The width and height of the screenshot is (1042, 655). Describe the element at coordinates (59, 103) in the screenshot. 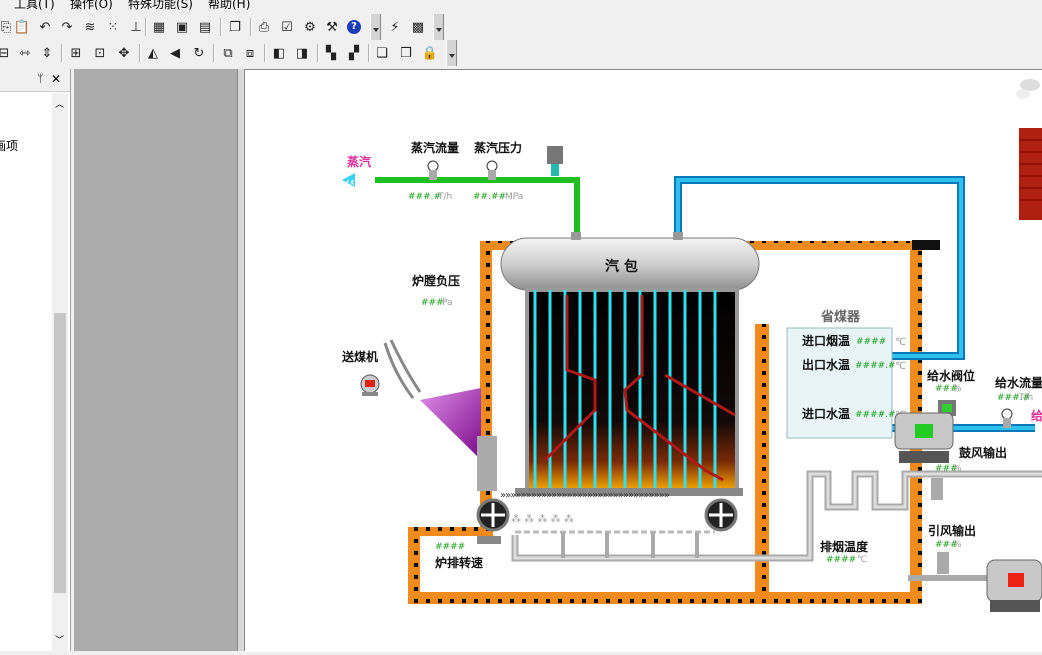

I see `scroll-up-icon: ︿` at that location.